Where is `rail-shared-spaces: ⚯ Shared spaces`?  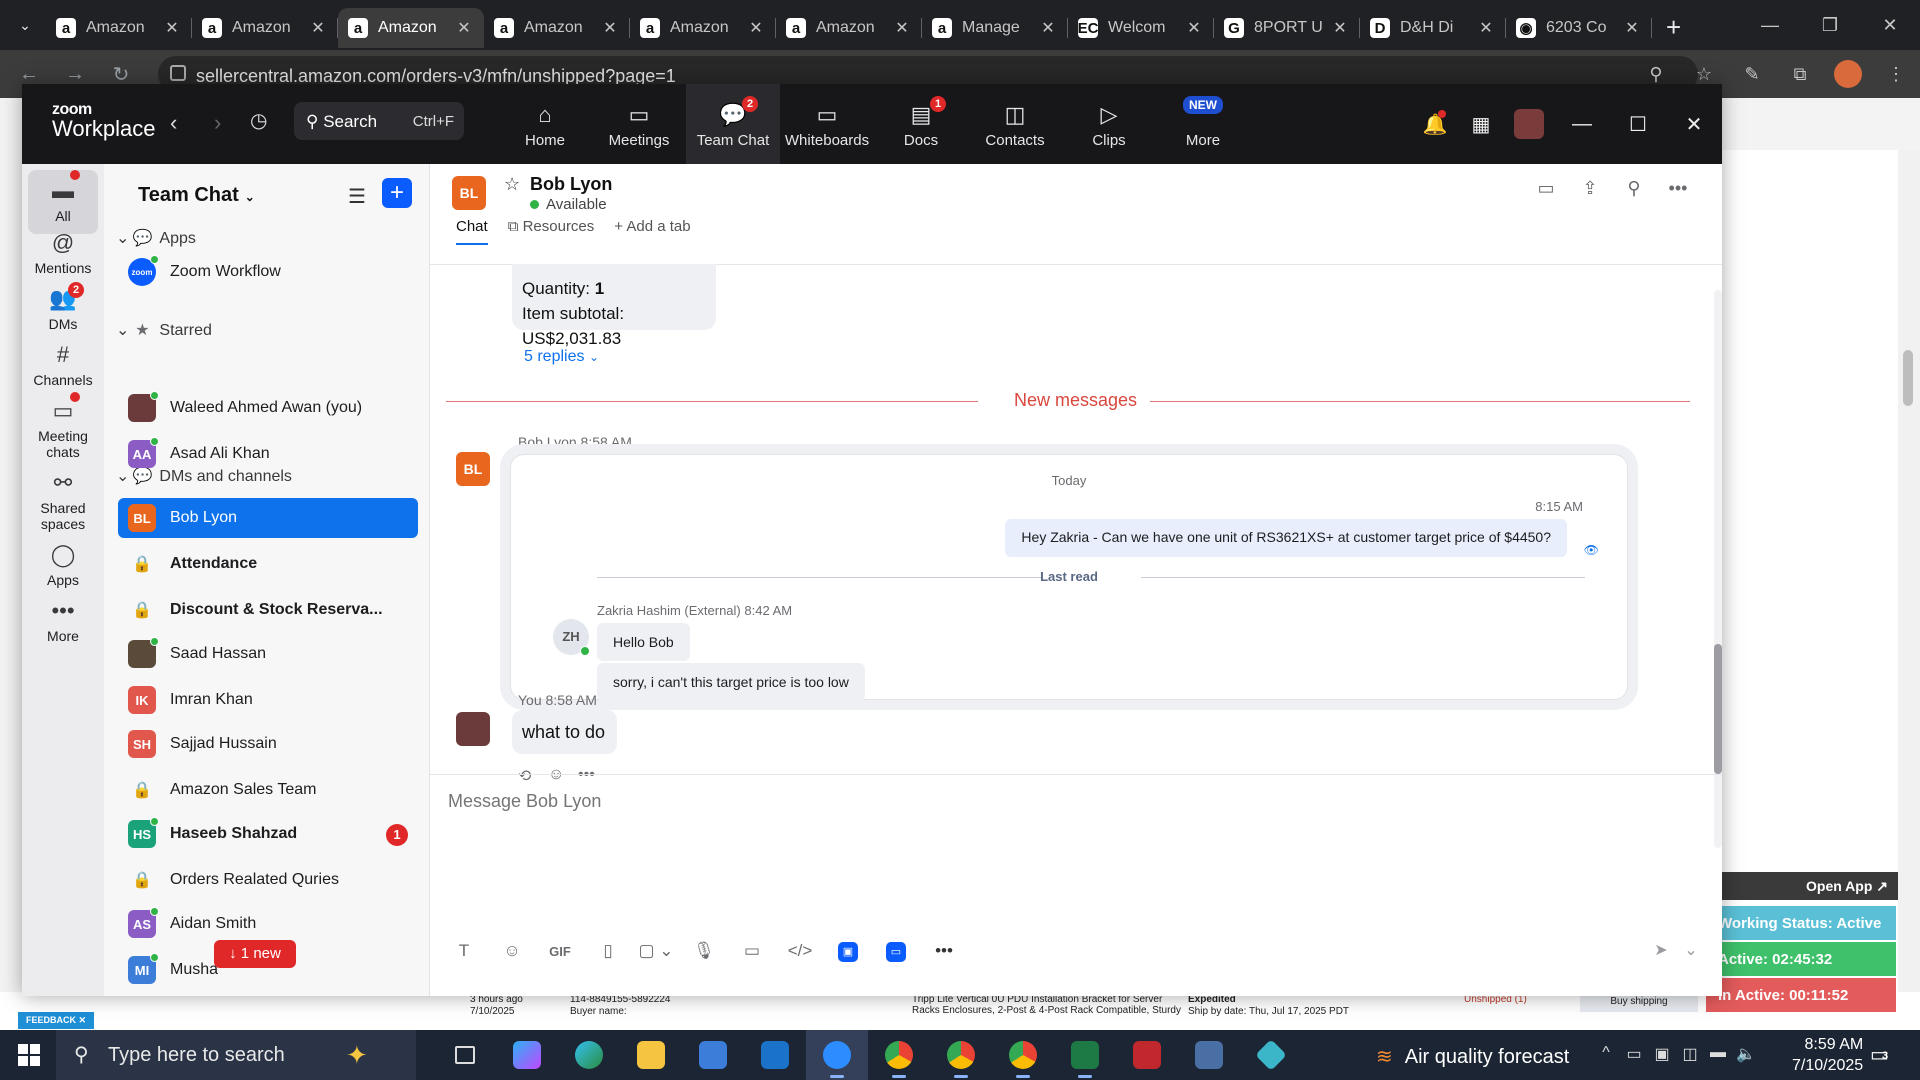 rail-shared-spaces: ⚯ Shared spaces is located at coordinates (63, 501).